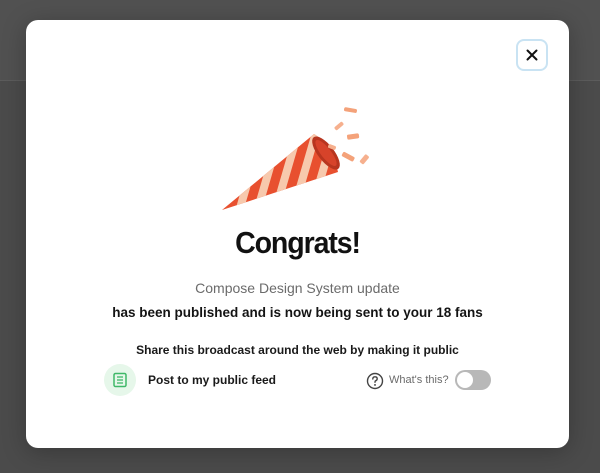 This screenshot has height=473, width=600. I want to click on document-list-icon, so click(120, 380).